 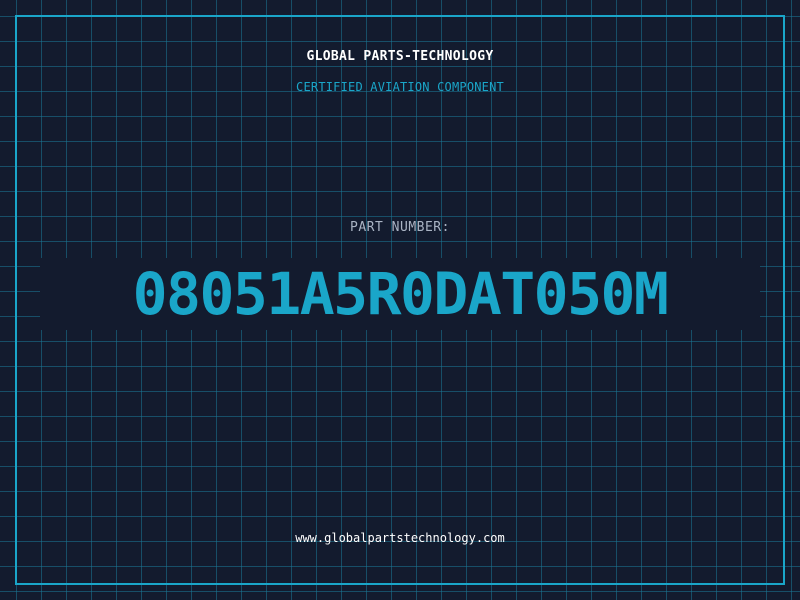 What do you see at coordinates (400, 294) in the screenshot?
I see `part-number-value: 08051A5R0DAT050M` at bounding box center [400, 294].